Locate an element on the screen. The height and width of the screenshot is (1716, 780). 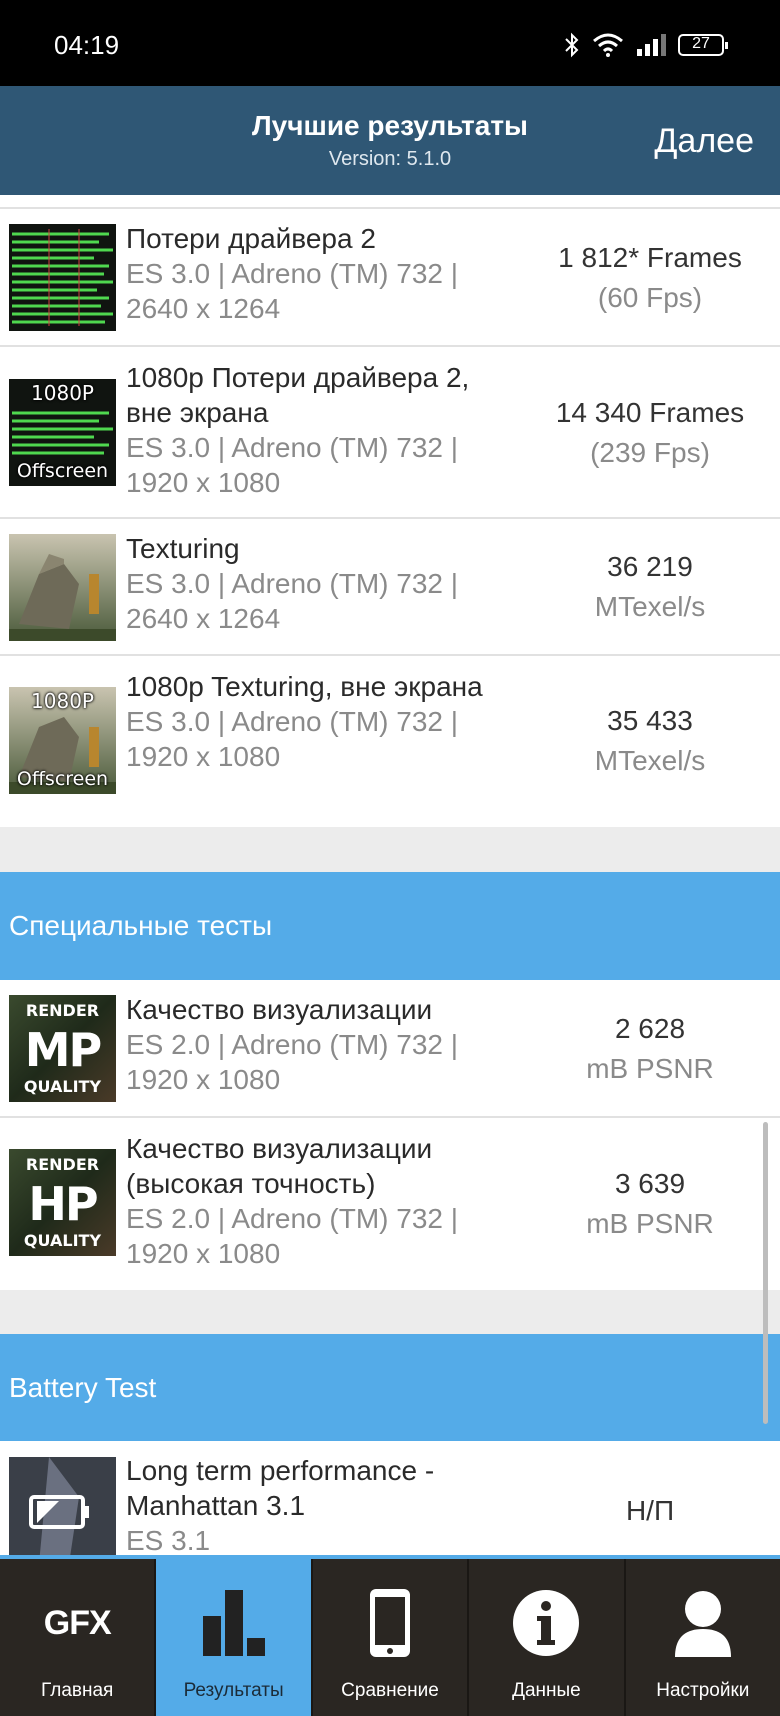
nav-item-settings: Настройки is located at coordinates (703, 1637).